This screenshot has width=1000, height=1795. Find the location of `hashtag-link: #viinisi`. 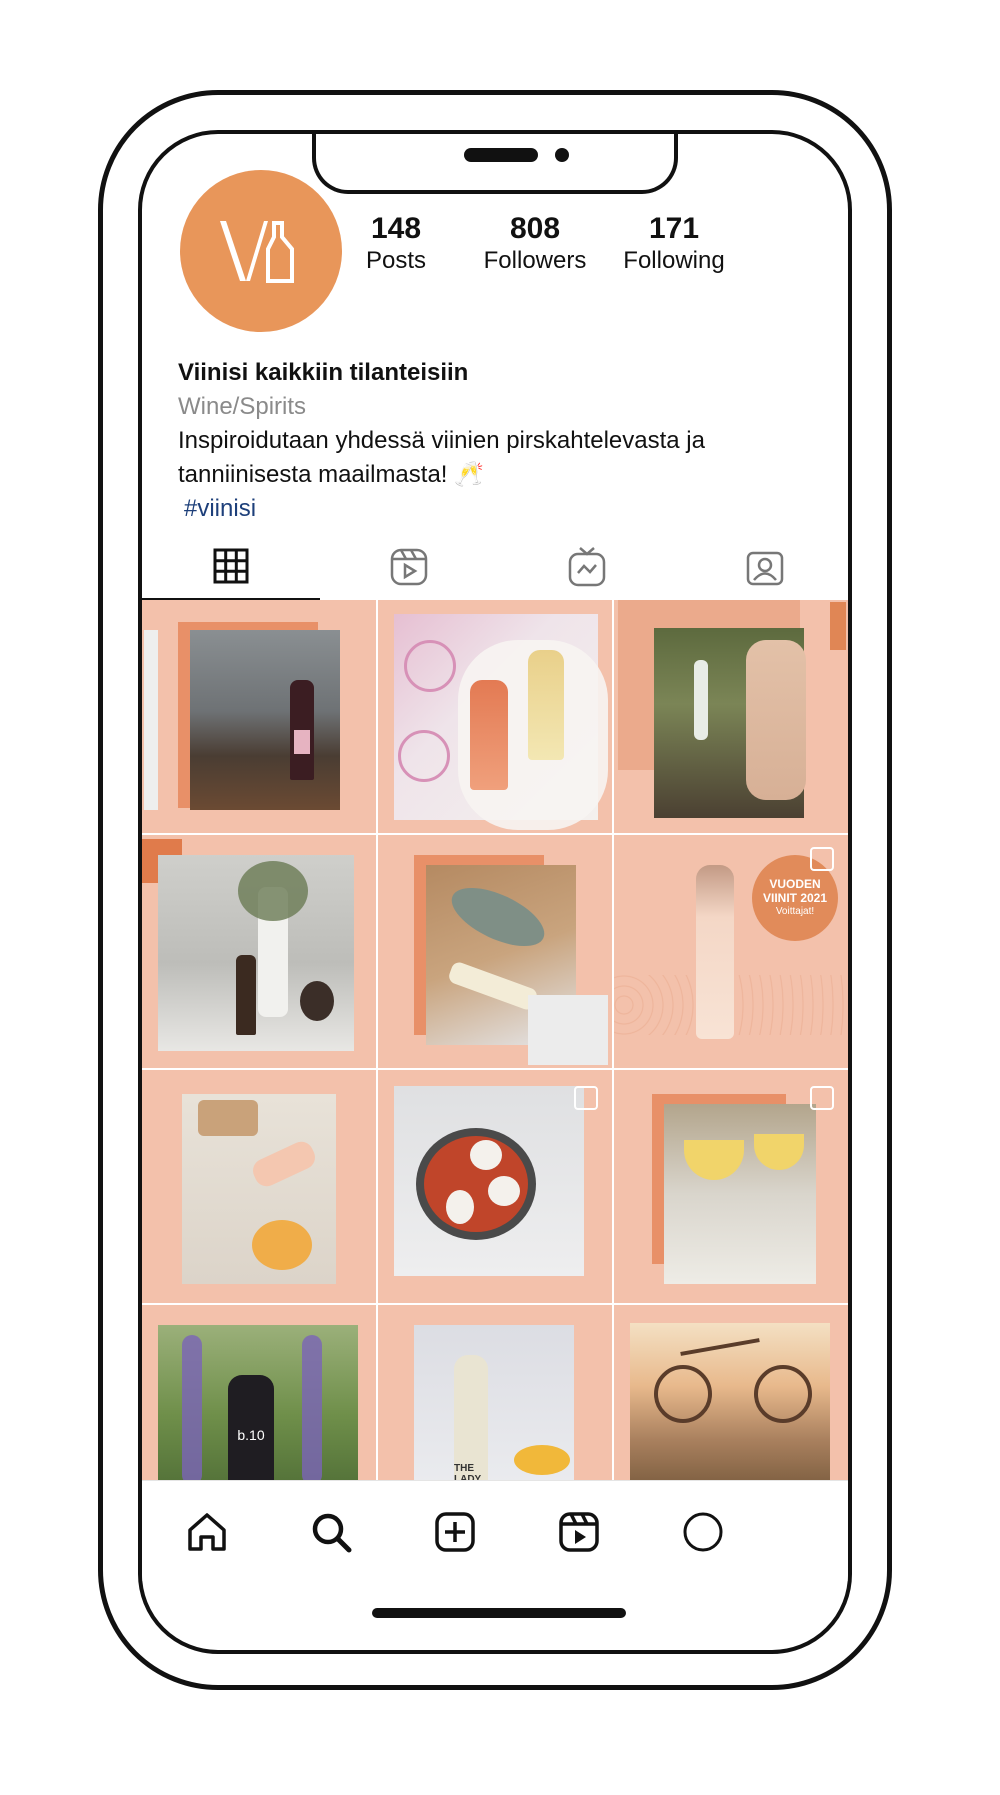

hashtag-link: #viinisi is located at coordinates (498, 509).